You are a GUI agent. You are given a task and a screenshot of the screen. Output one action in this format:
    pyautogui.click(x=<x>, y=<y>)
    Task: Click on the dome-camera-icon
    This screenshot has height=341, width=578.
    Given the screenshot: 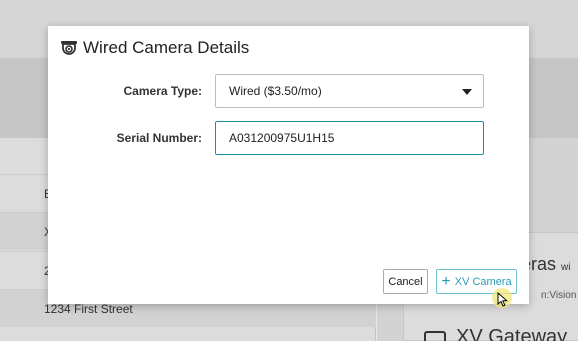 What is the action you would take?
    pyautogui.click(x=69, y=48)
    